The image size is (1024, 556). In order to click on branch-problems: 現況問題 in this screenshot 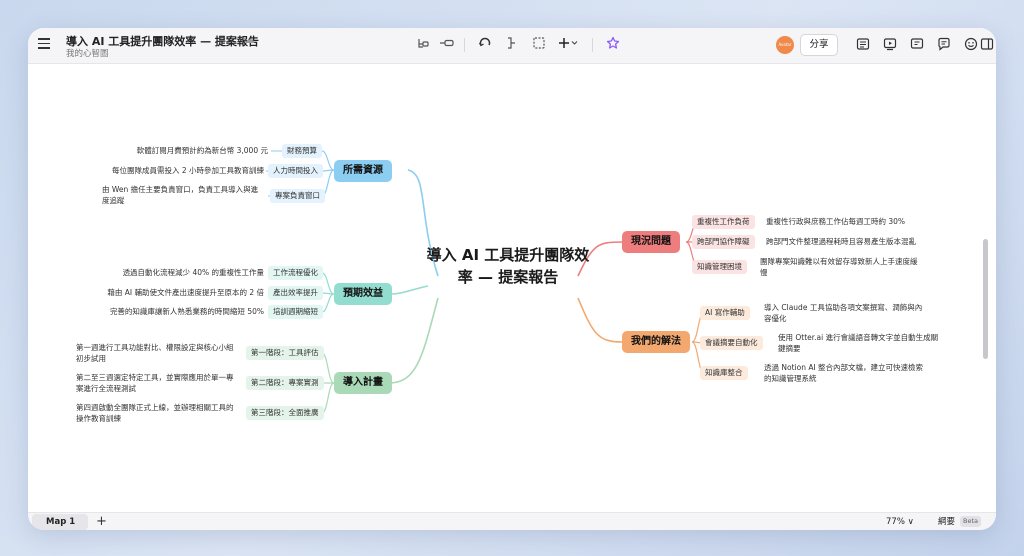, I will do `click(651, 242)`.